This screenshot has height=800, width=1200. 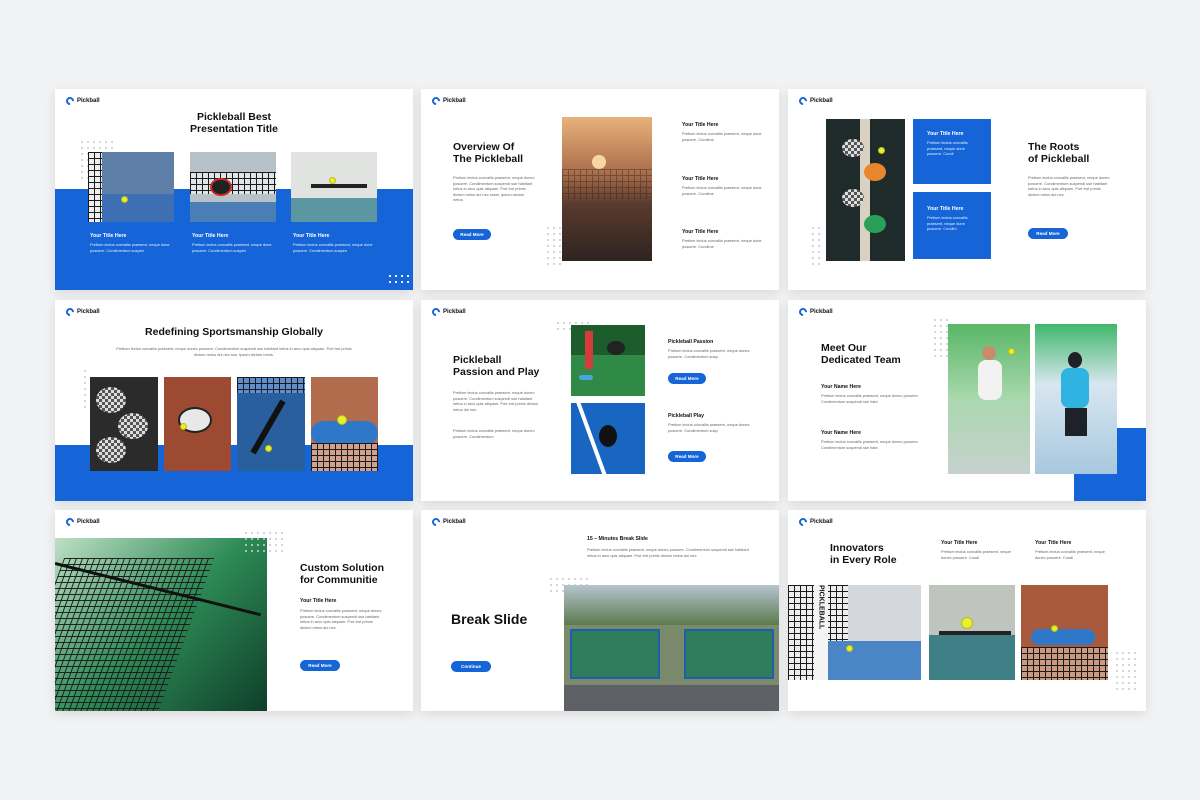 I want to click on photo-paddles-wall, so click(x=865, y=190).